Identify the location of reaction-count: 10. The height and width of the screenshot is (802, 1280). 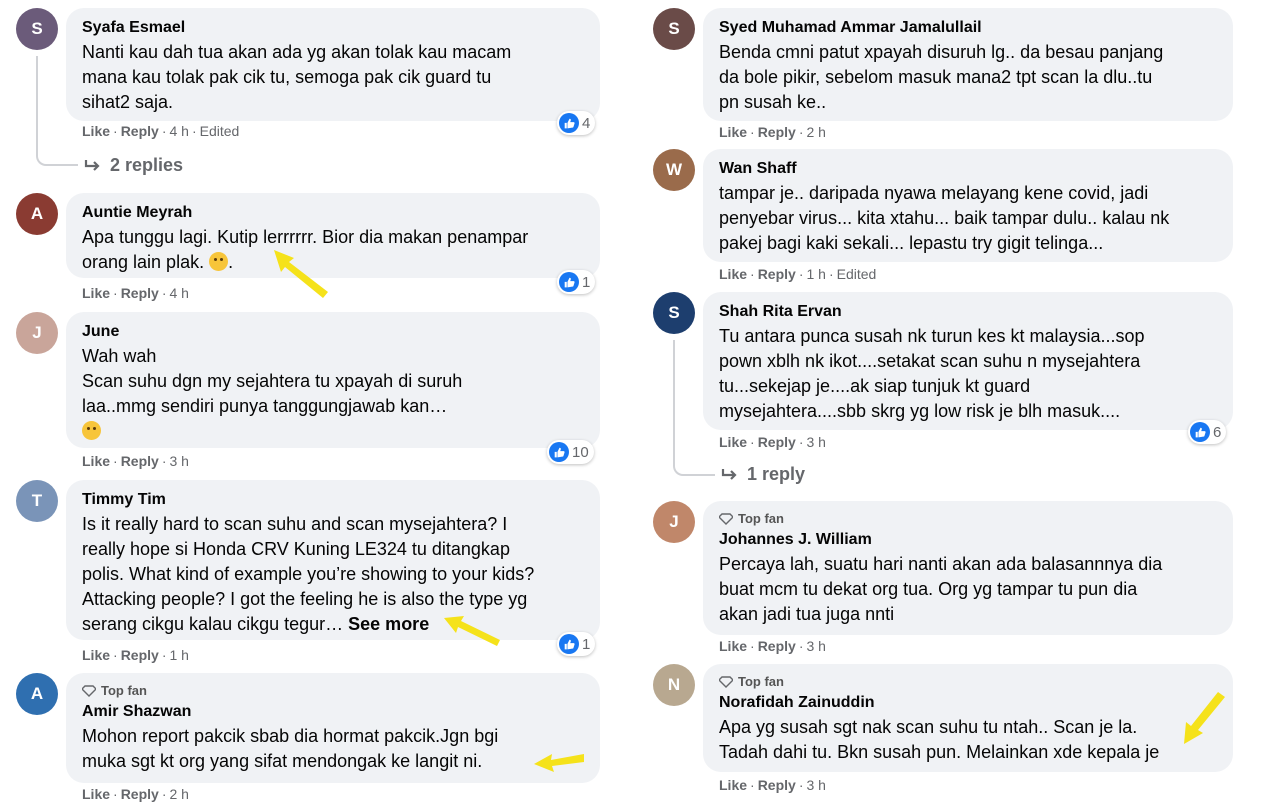
(570, 452).